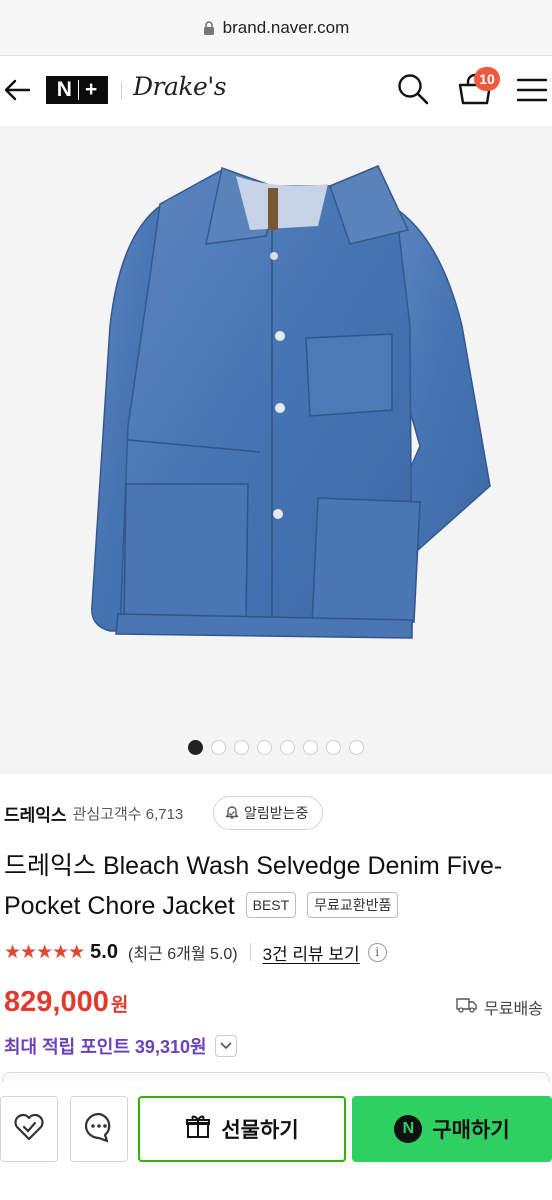 The image size is (552, 1200). I want to click on chat-icon, so click(99, 1129).